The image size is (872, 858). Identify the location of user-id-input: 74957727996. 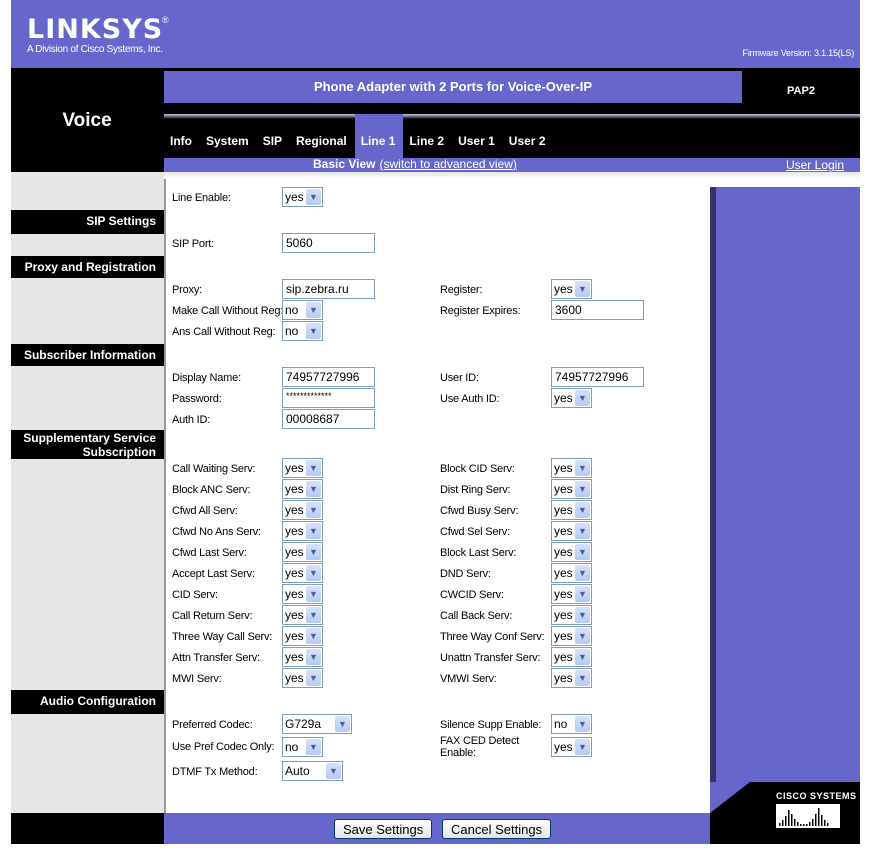
(597, 377).